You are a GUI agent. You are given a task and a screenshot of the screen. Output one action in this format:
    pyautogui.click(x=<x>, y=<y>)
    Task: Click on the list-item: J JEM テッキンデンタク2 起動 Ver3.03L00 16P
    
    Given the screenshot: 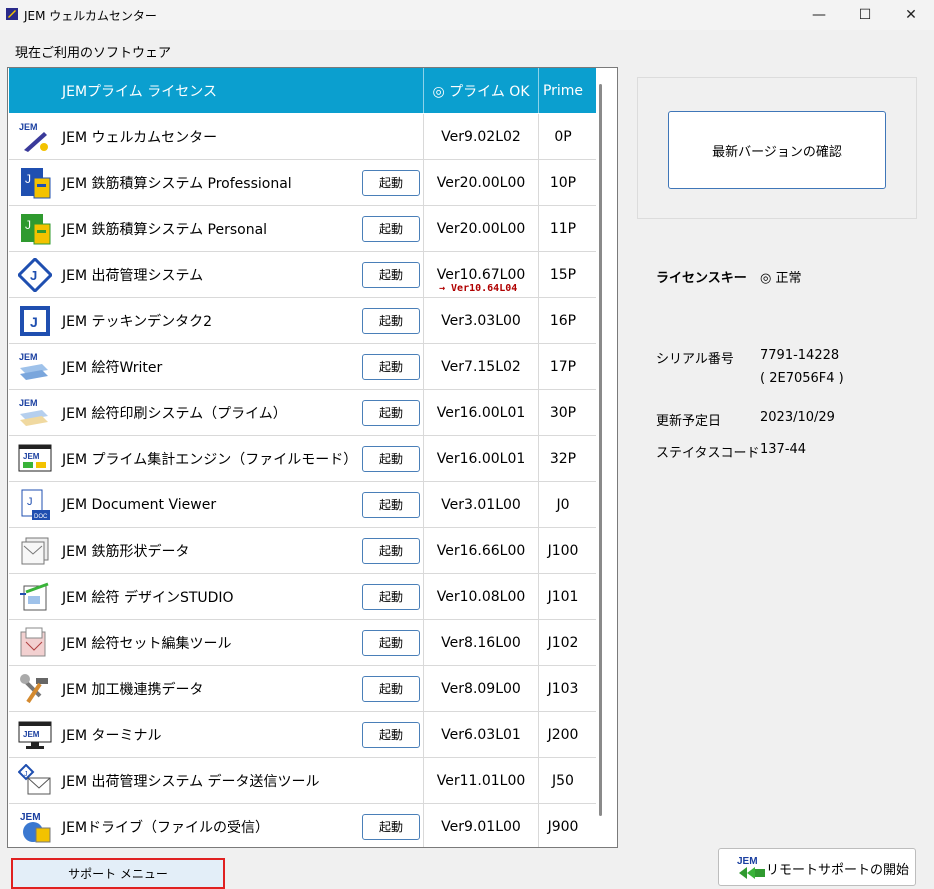 What is the action you would take?
    pyautogui.click(x=302, y=321)
    